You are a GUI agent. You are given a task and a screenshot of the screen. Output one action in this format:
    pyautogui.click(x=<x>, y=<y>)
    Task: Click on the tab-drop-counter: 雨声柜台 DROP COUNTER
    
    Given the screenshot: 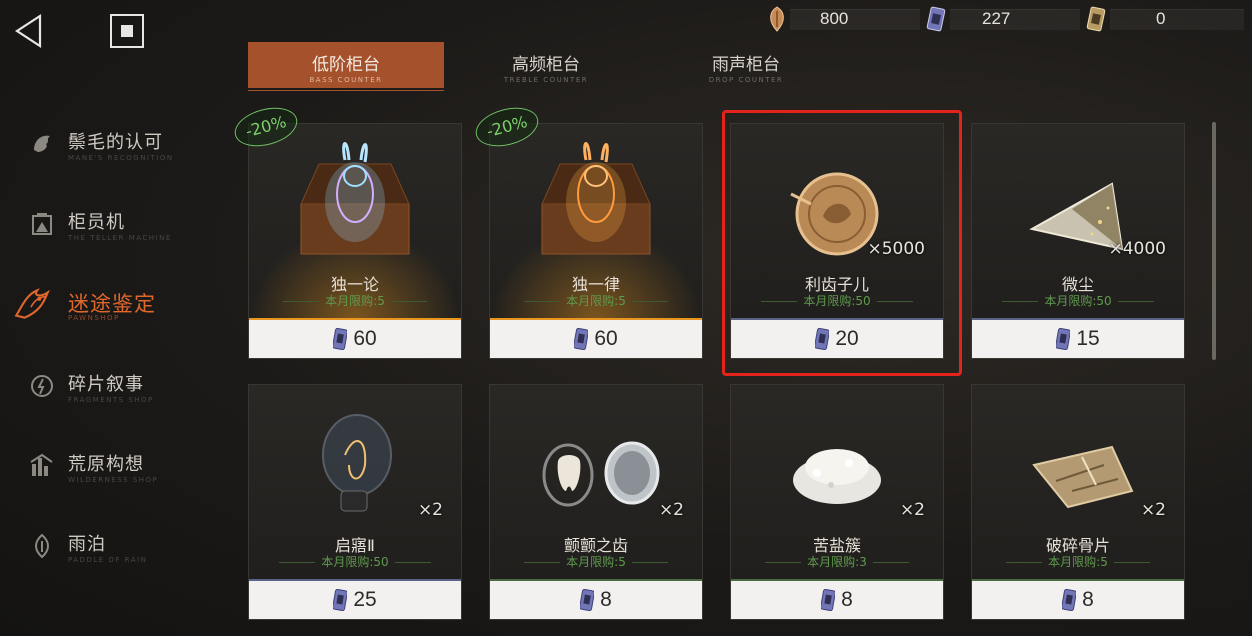 What is the action you would take?
    pyautogui.click(x=746, y=65)
    